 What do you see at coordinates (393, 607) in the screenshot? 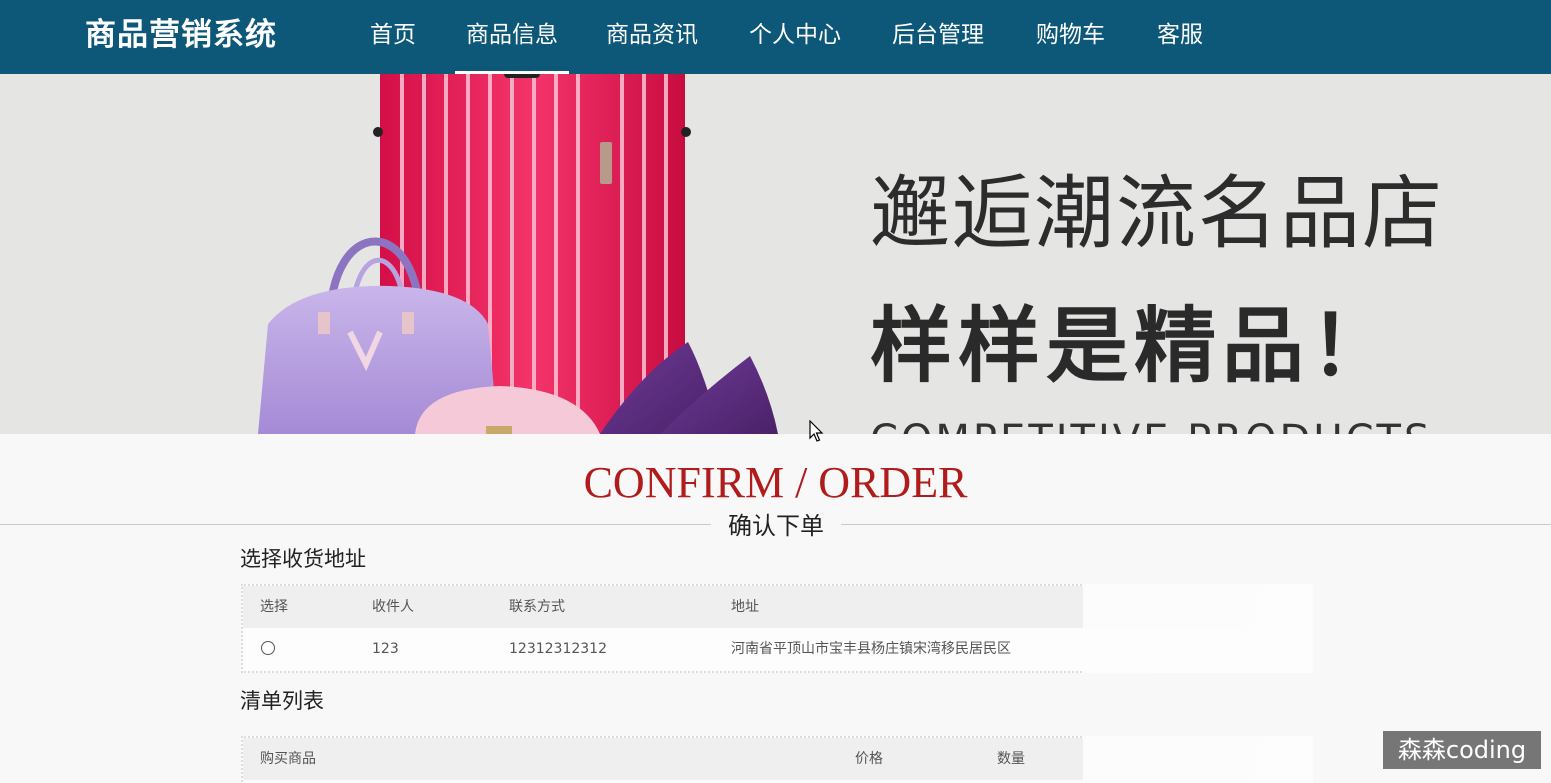
I see `col-recipient: 收件人` at bounding box center [393, 607].